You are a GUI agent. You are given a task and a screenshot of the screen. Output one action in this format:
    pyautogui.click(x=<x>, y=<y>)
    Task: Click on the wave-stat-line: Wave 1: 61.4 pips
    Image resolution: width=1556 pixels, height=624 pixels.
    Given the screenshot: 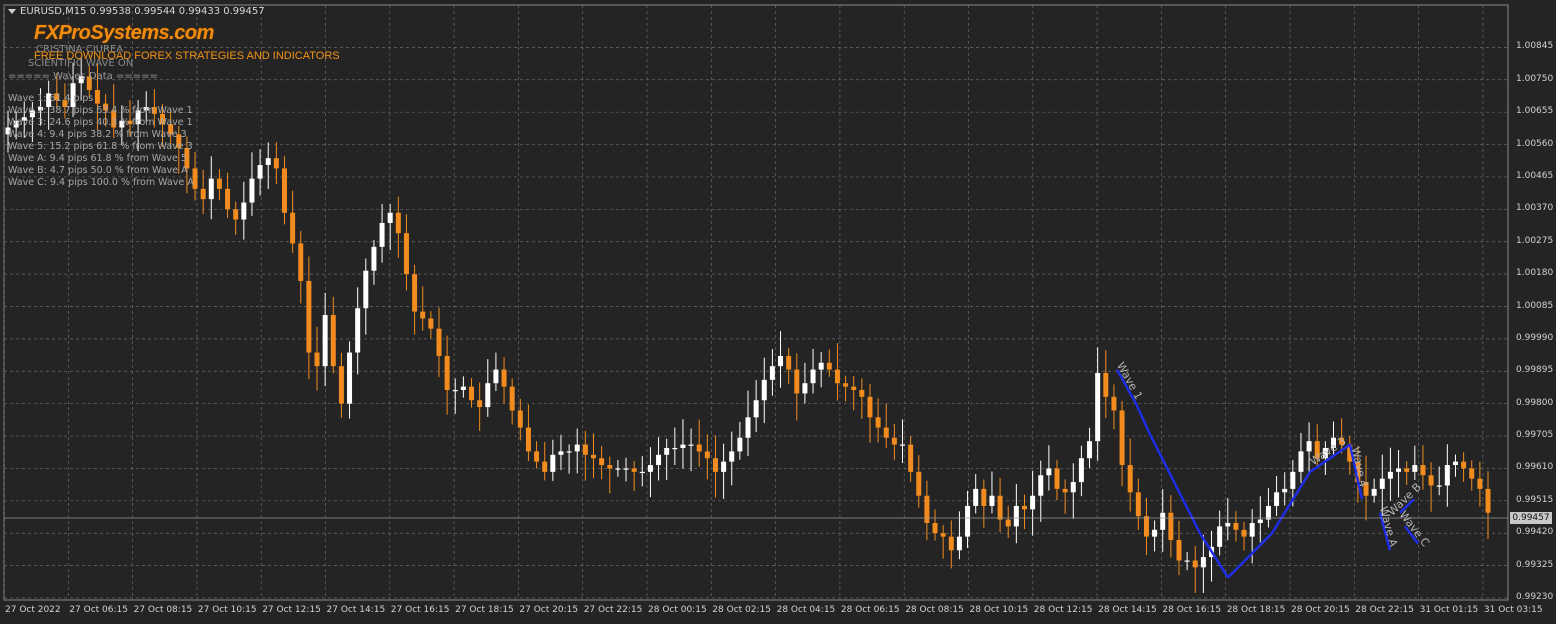 What is the action you would take?
    pyautogui.click(x=51, y=98)
    